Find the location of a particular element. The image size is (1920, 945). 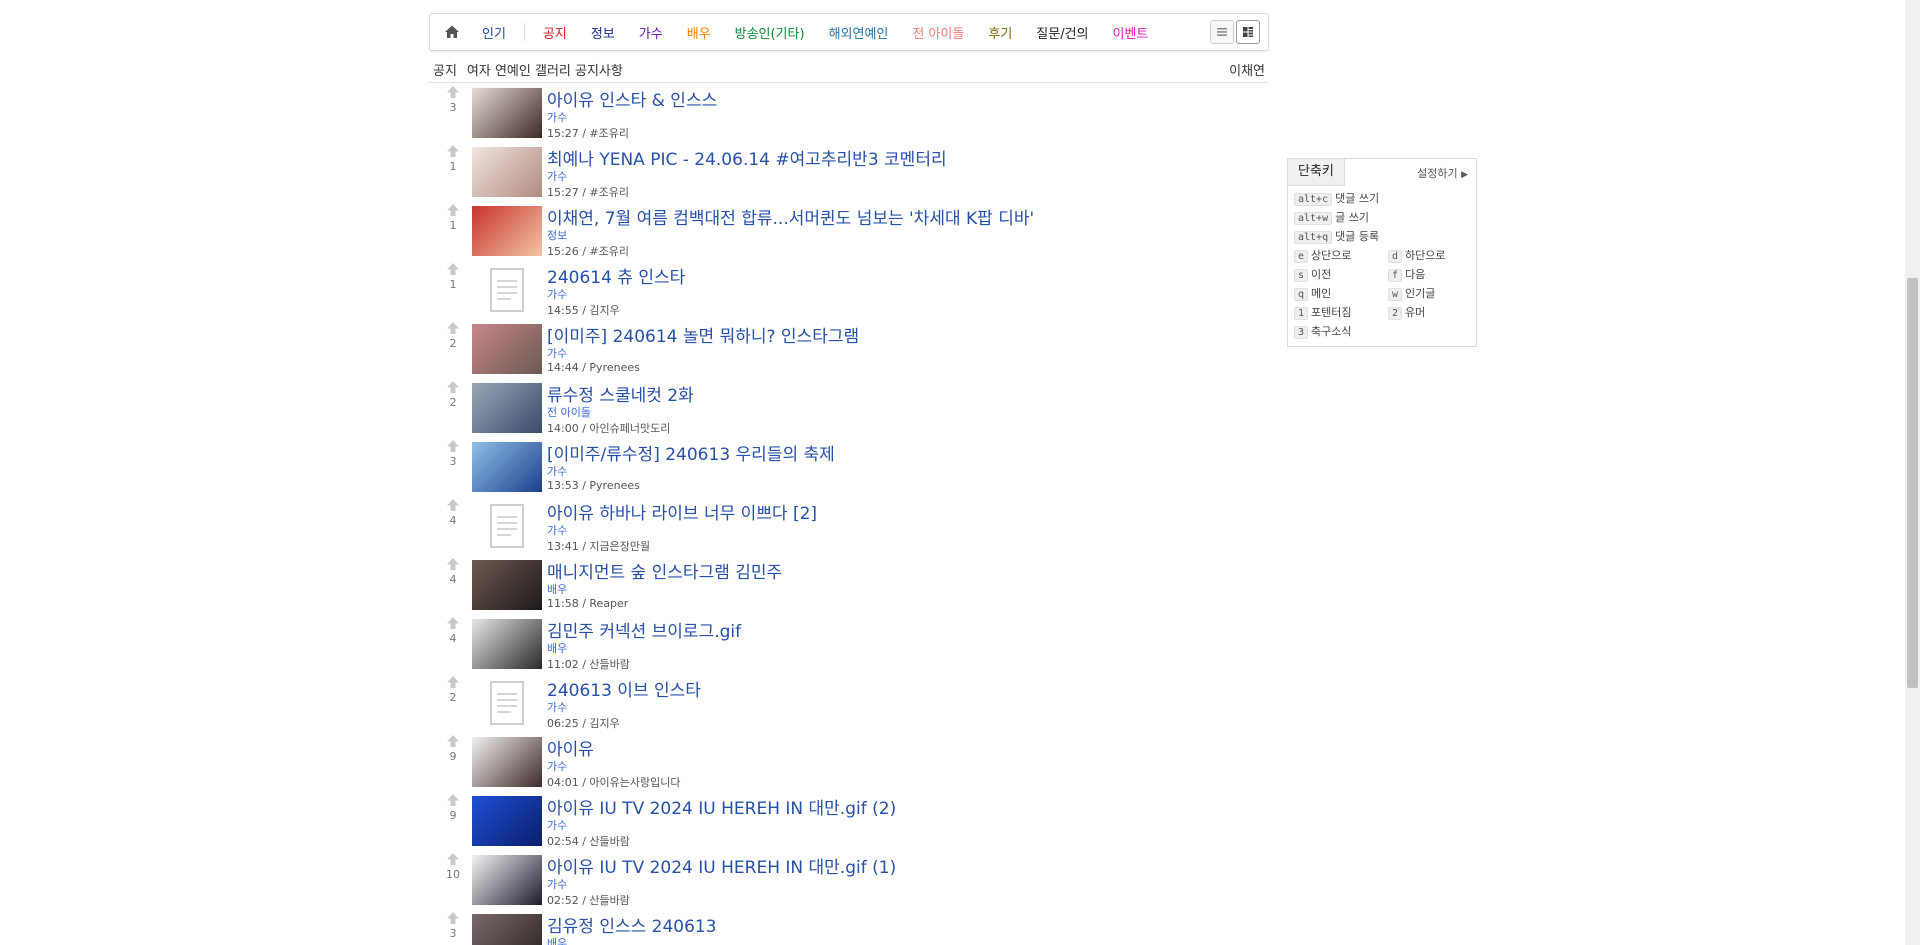

list-item: 2 240613 이브 인스타 가수 06:25 / 김지우 is located at coordinates (849, 703).